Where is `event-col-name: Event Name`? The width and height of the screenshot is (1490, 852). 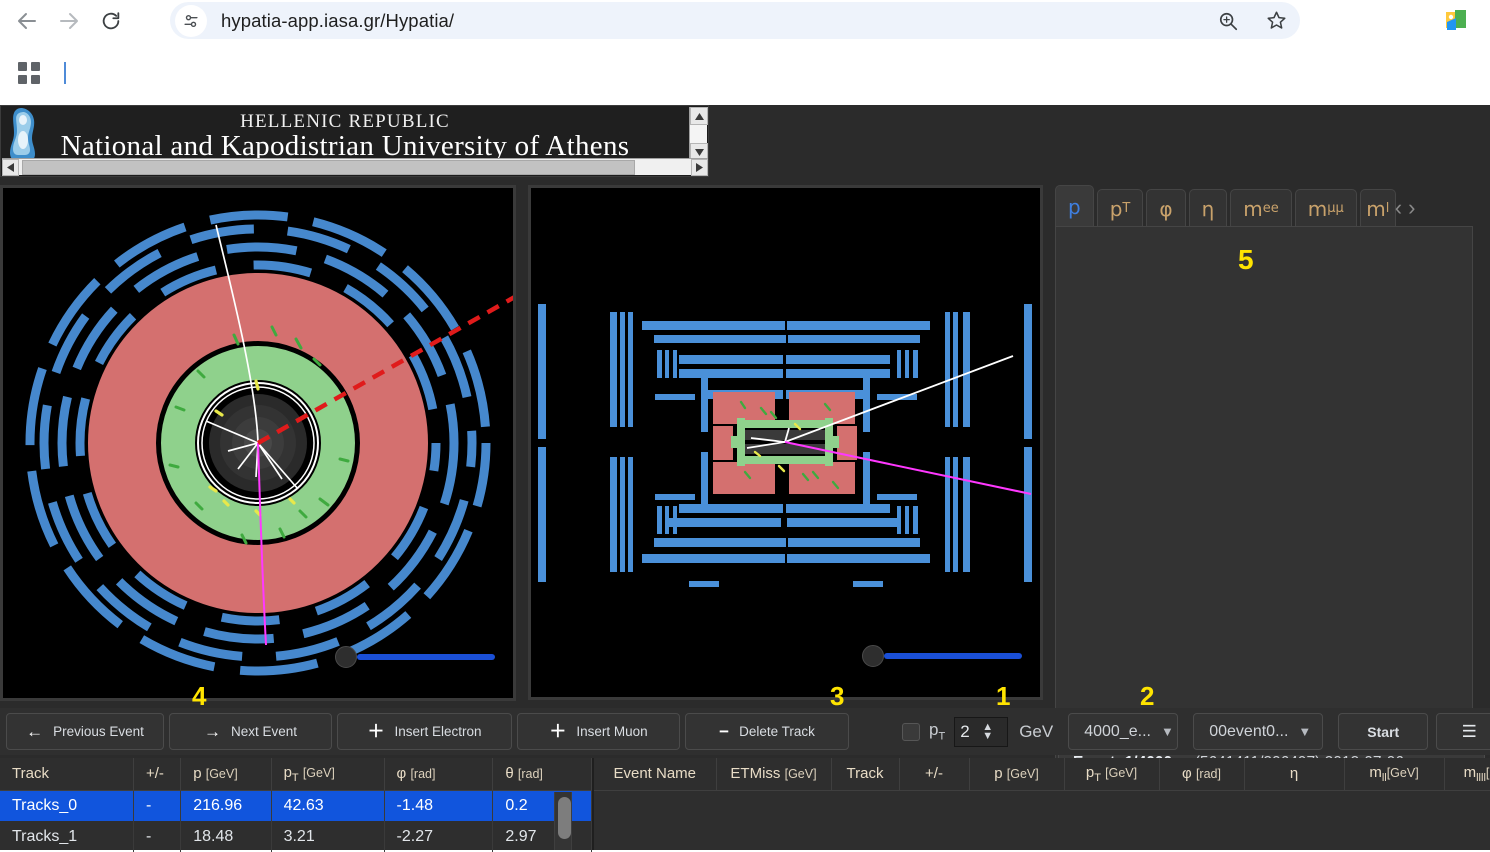
event-col-name: Event Name is located at coordinates (655, 774).